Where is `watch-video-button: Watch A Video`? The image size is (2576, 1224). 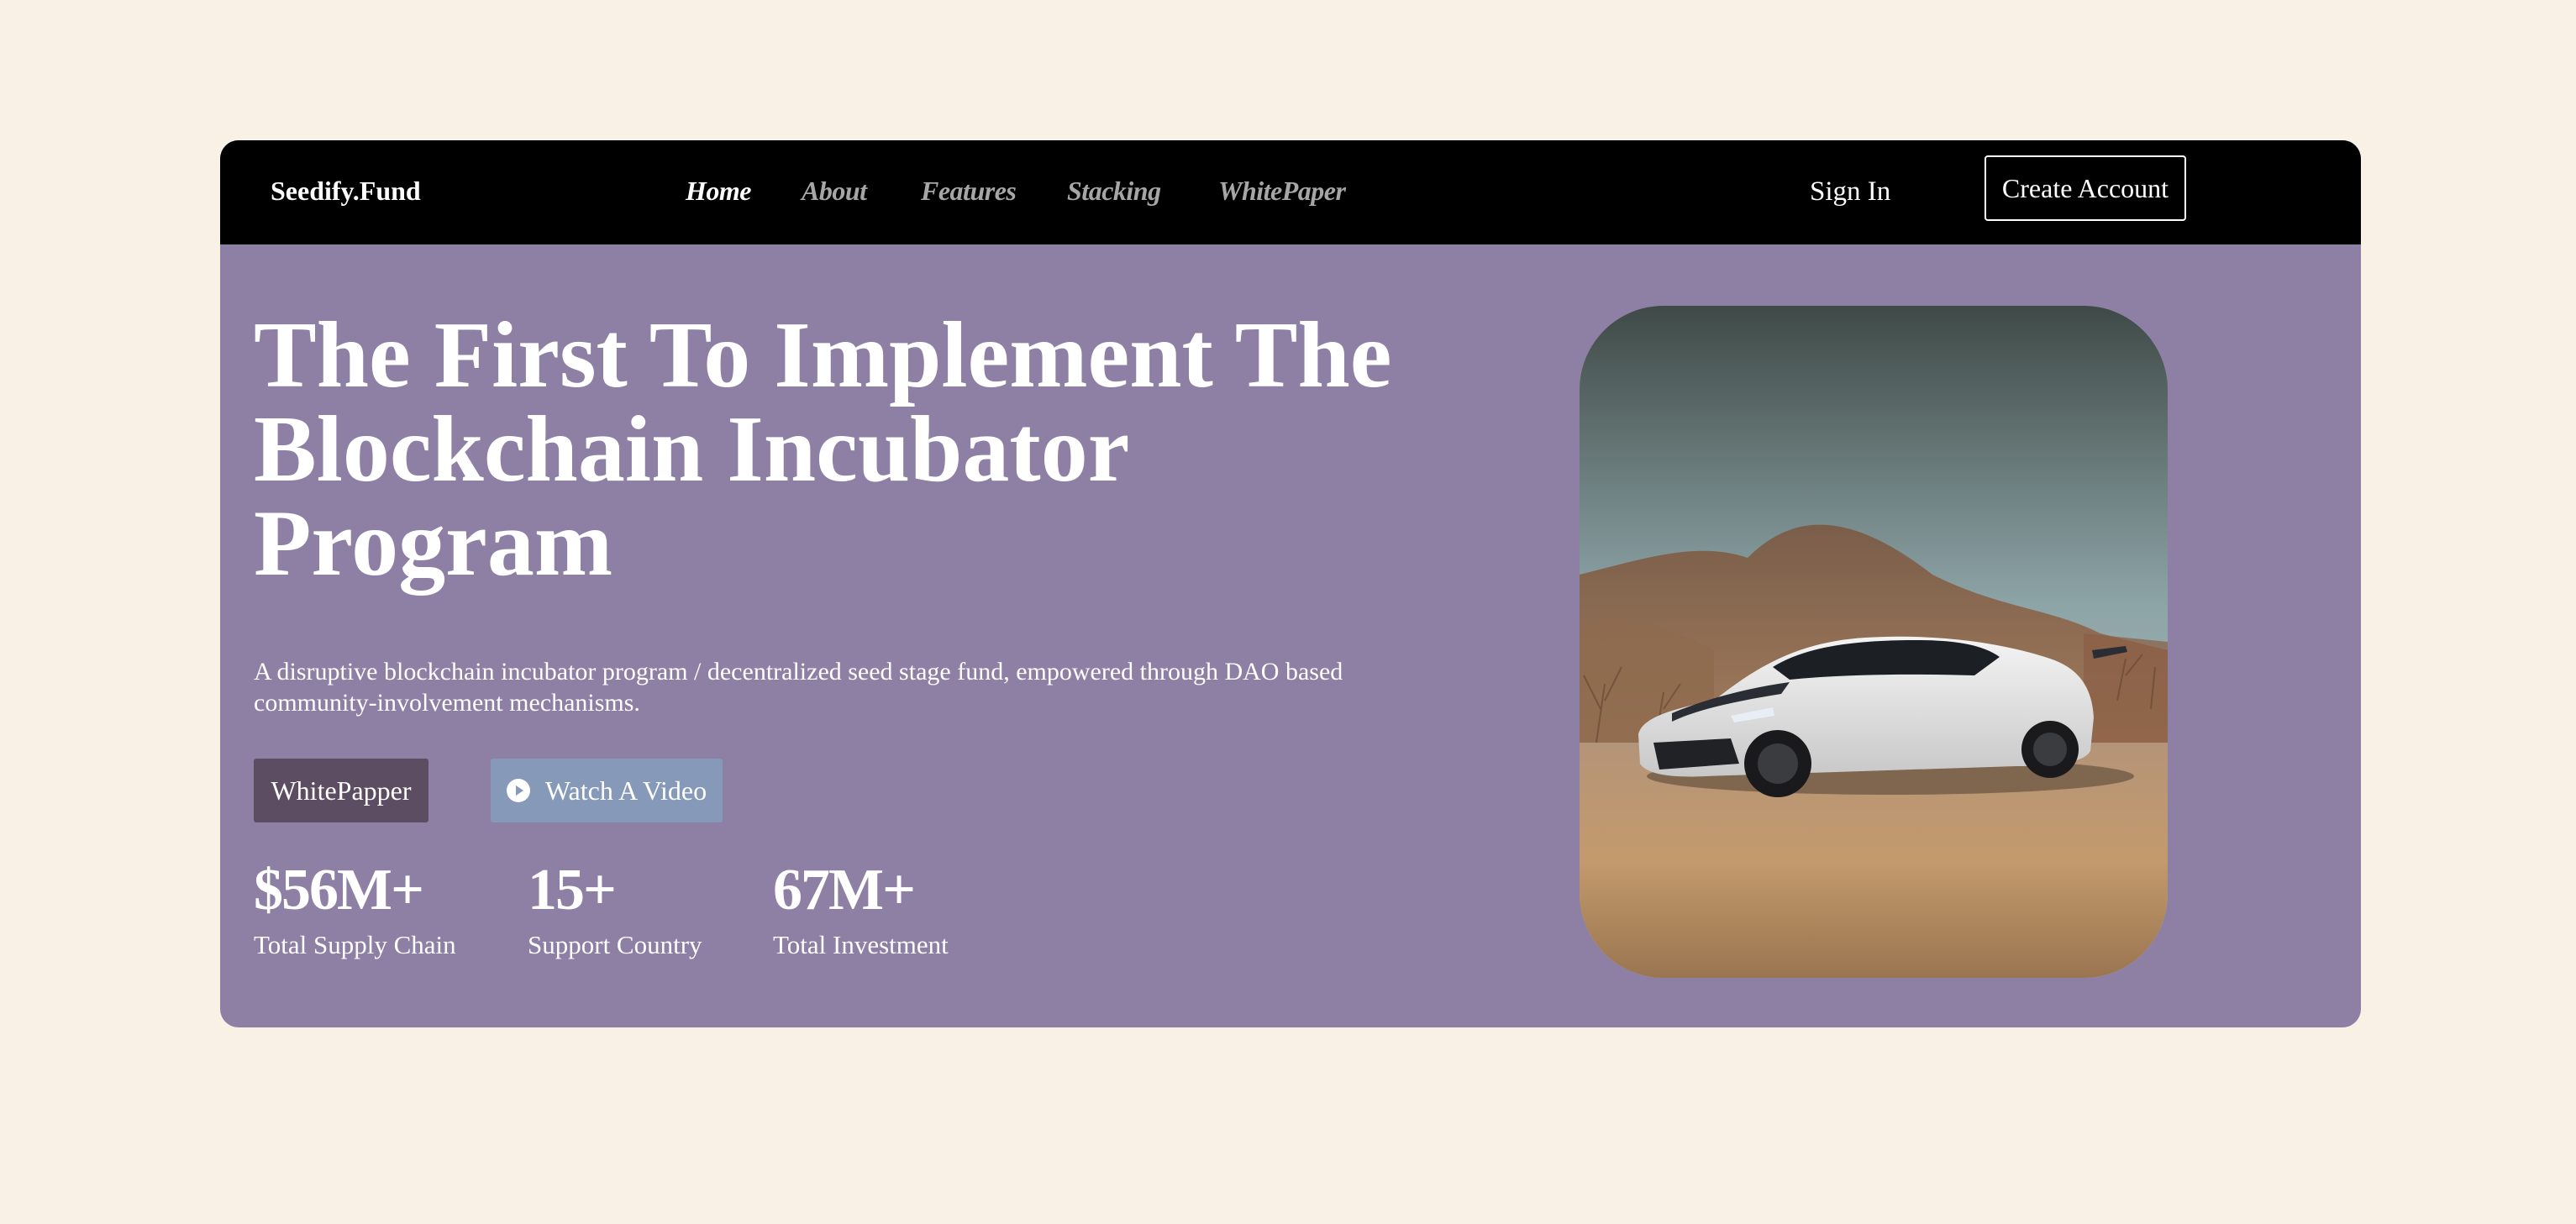 watch-video-button: Watch A Video is located at coordinates (607, 790).